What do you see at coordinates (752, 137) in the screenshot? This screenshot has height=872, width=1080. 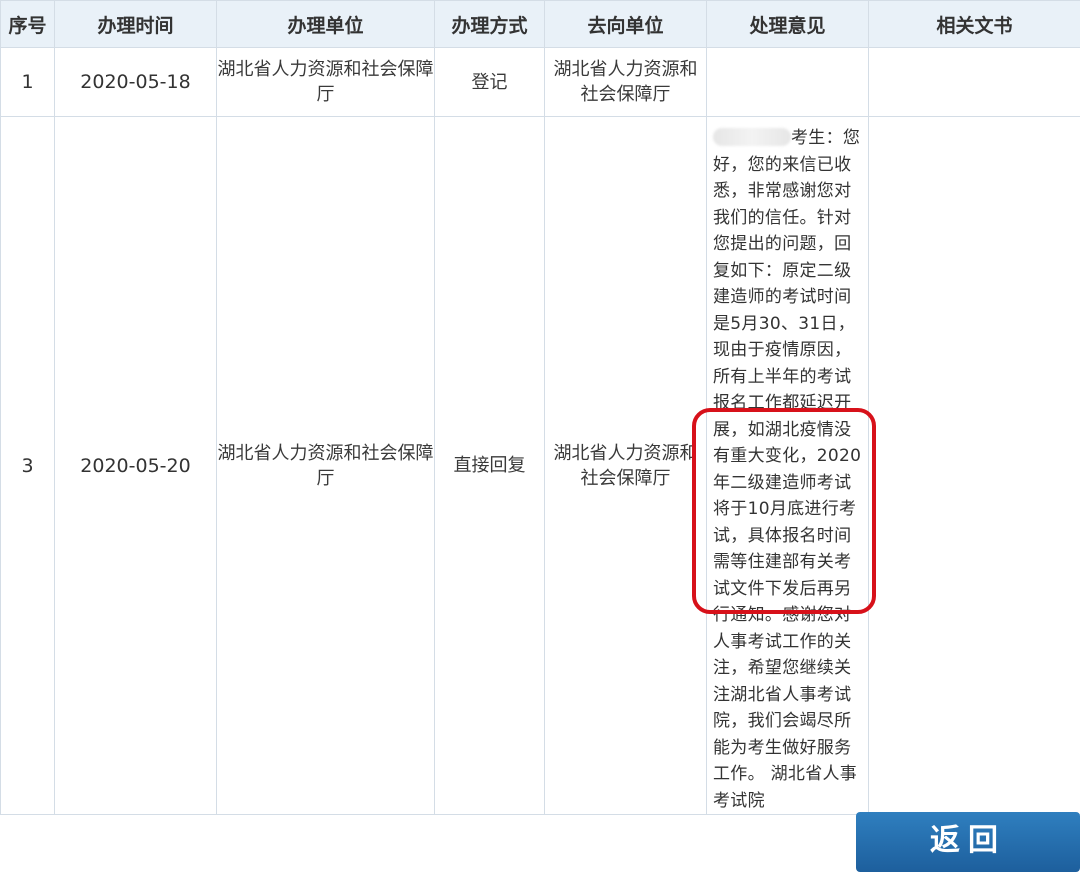 I see `redacted-name` at bounding box center [752, 137].